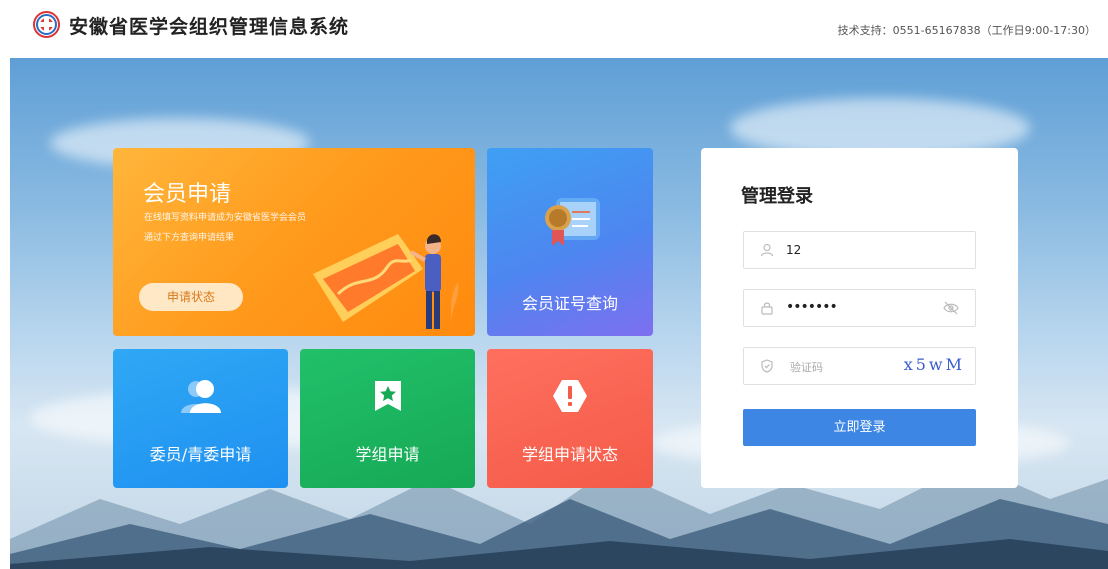 The image size is (1108, 569). Describe the element at coordinates (794, 250) in the screenshot. I see `username-value: 12` at that location.